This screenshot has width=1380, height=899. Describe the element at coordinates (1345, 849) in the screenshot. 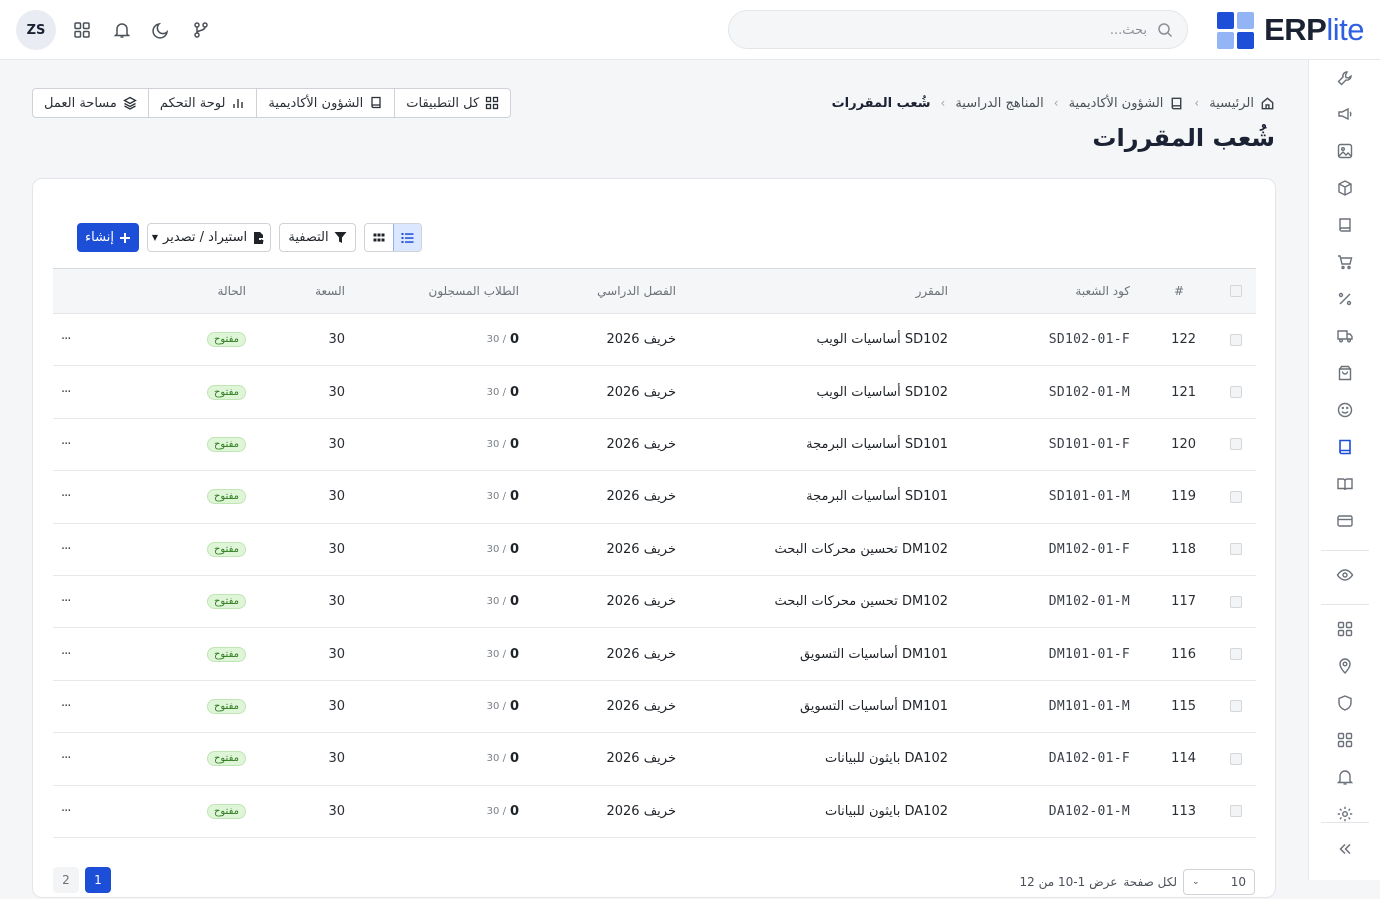

I see `collapse-icon` at that location.